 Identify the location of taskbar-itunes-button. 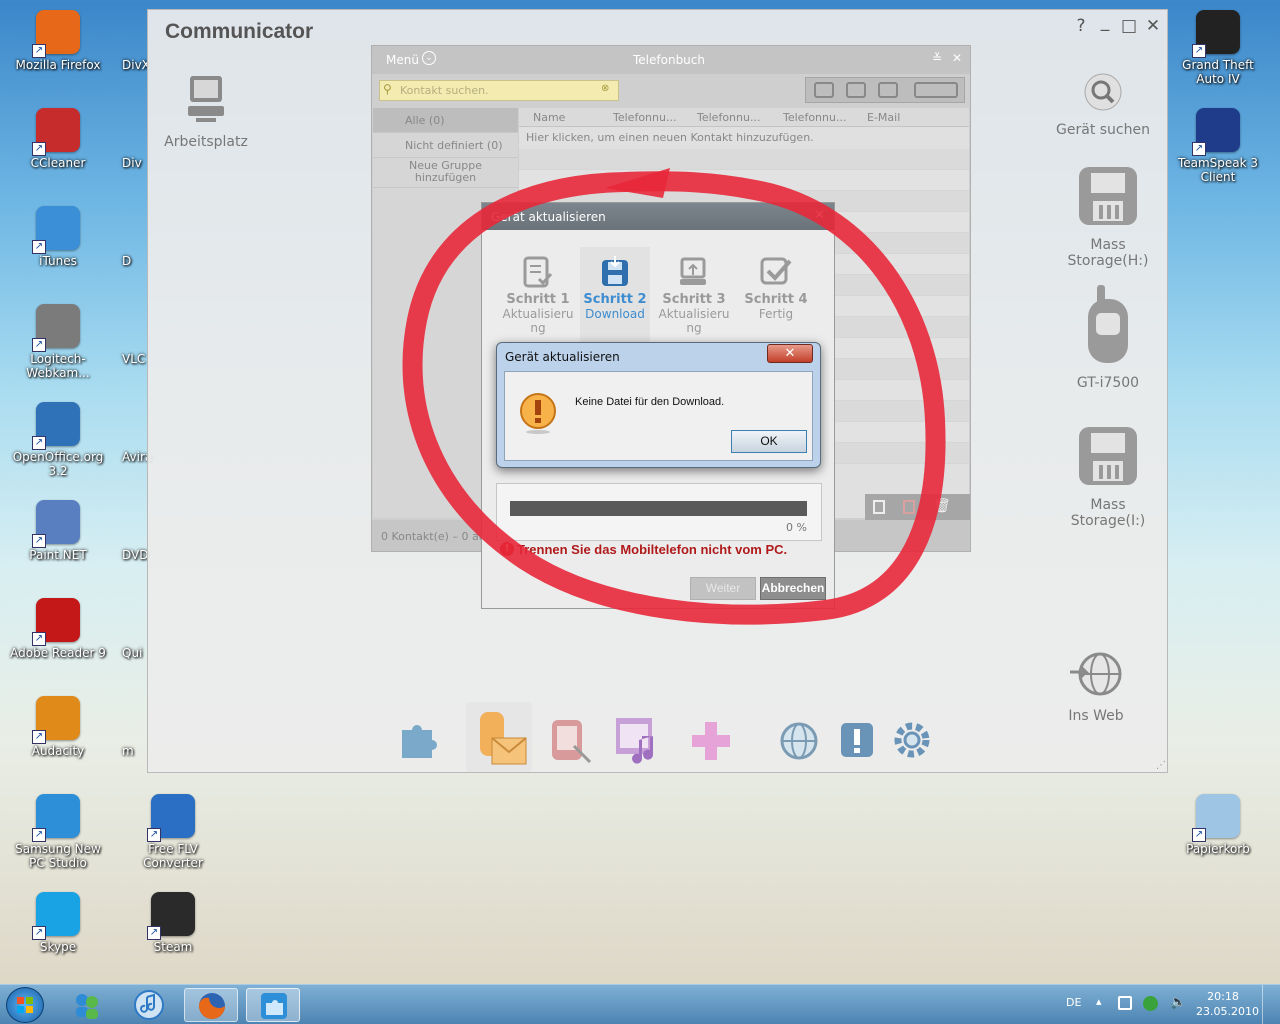
(149, 1005).